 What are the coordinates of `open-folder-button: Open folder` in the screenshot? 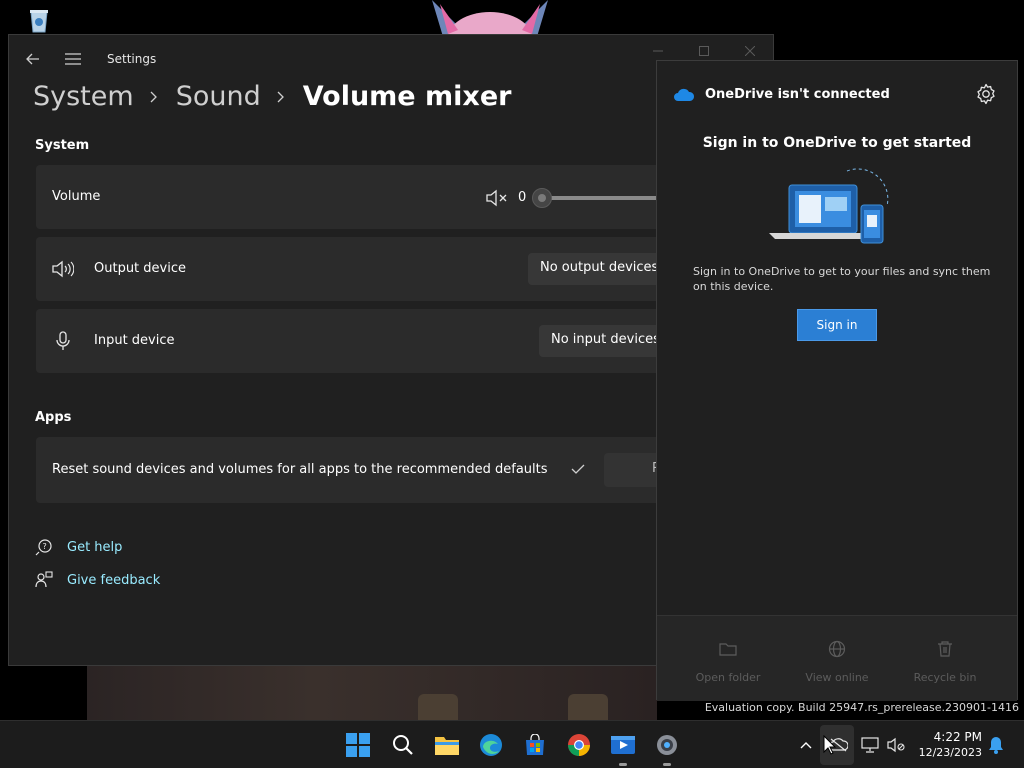 It's located at (728, 660).